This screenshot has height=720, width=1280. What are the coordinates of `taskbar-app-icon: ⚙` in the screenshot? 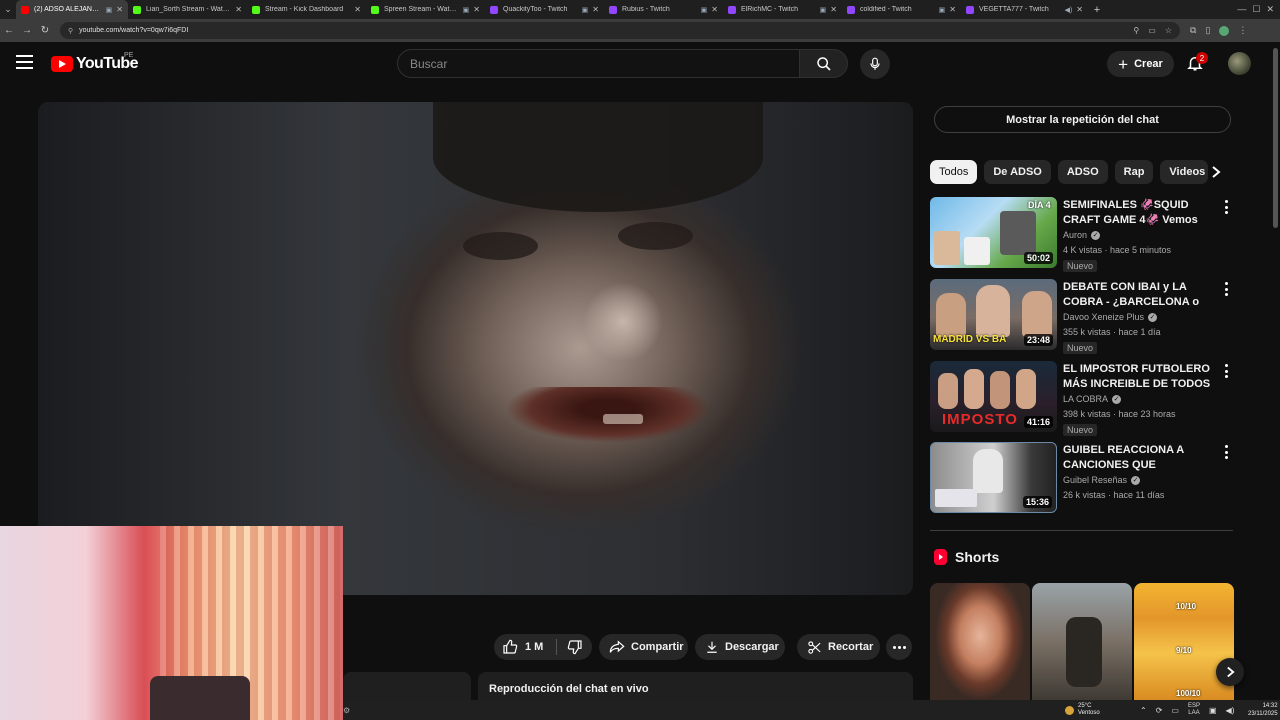 It's located at (348, 710).